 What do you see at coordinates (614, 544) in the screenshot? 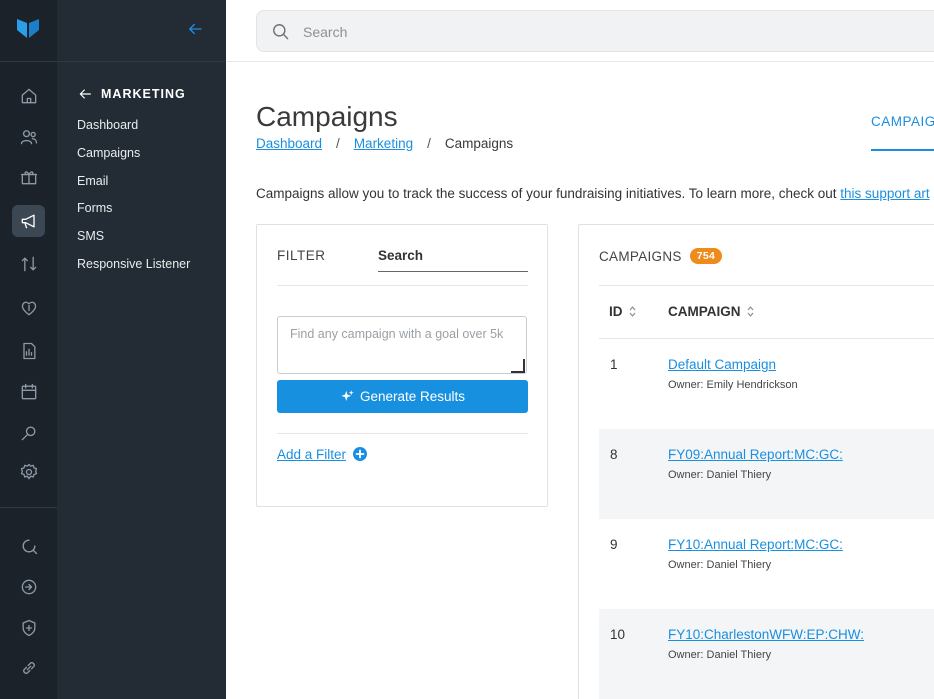
I see `row-id: 9` at bounding box center [614, 544].